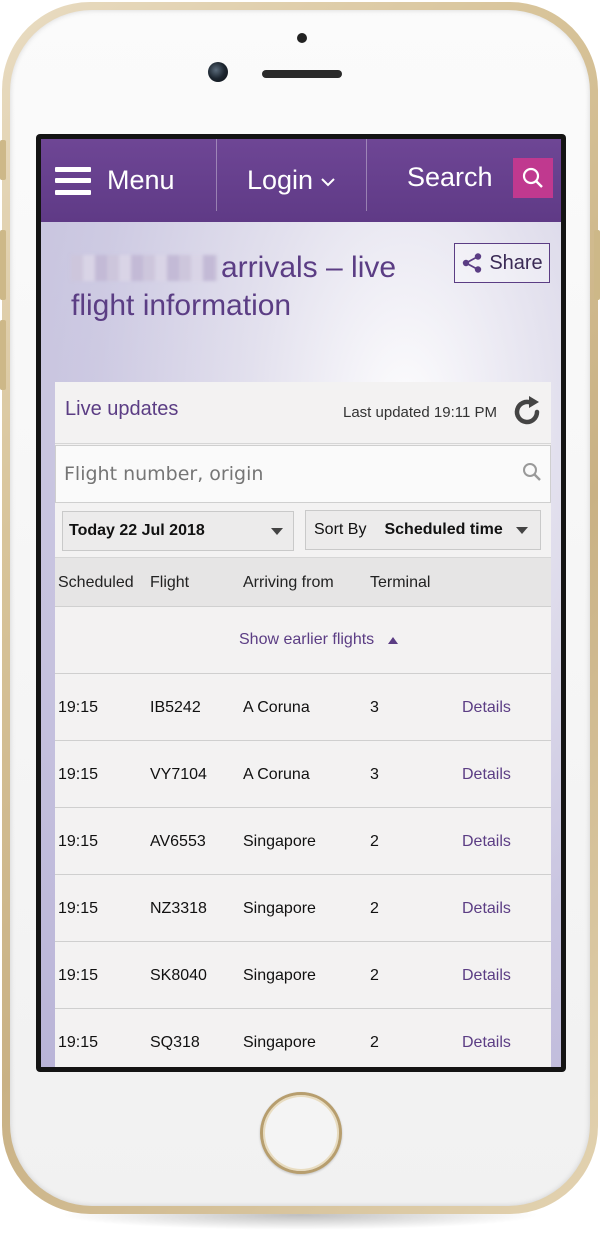  What do you see at coordinates (288, 582) in the screenshot?
I see `column-header-arriving-from: Arriving from` at bounding box center [288, 582].